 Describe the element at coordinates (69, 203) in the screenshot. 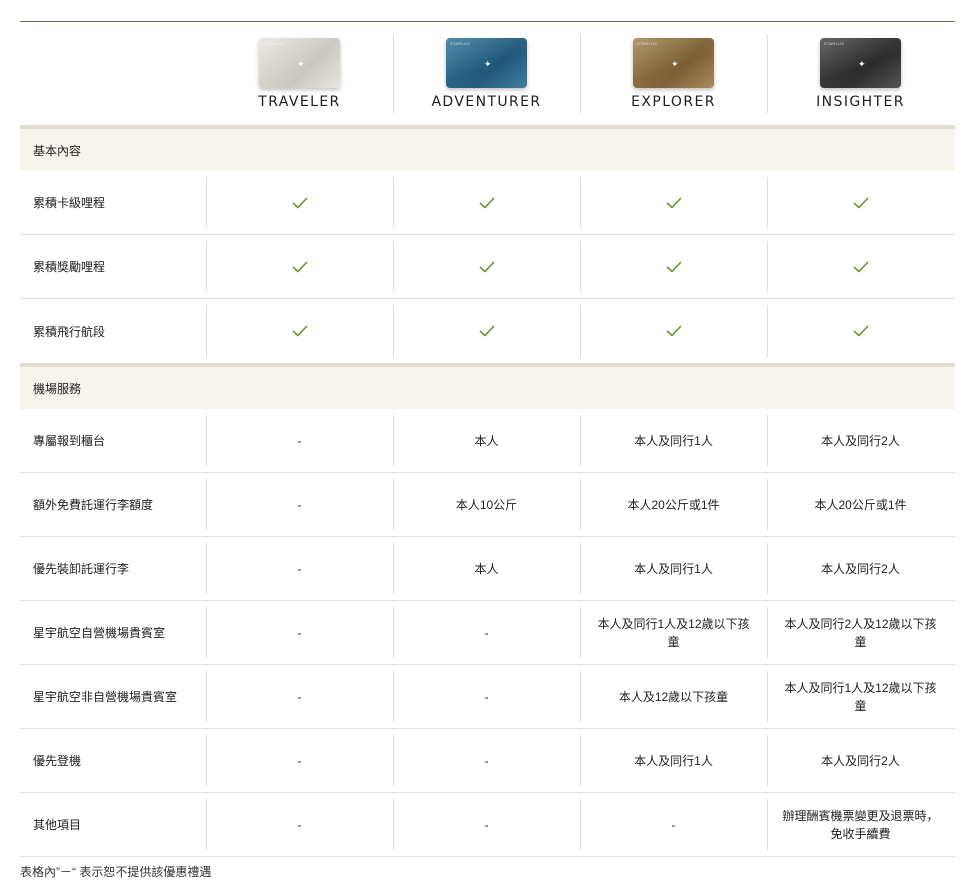

I see `benefit-label: 累積卡級哩程` at that location.